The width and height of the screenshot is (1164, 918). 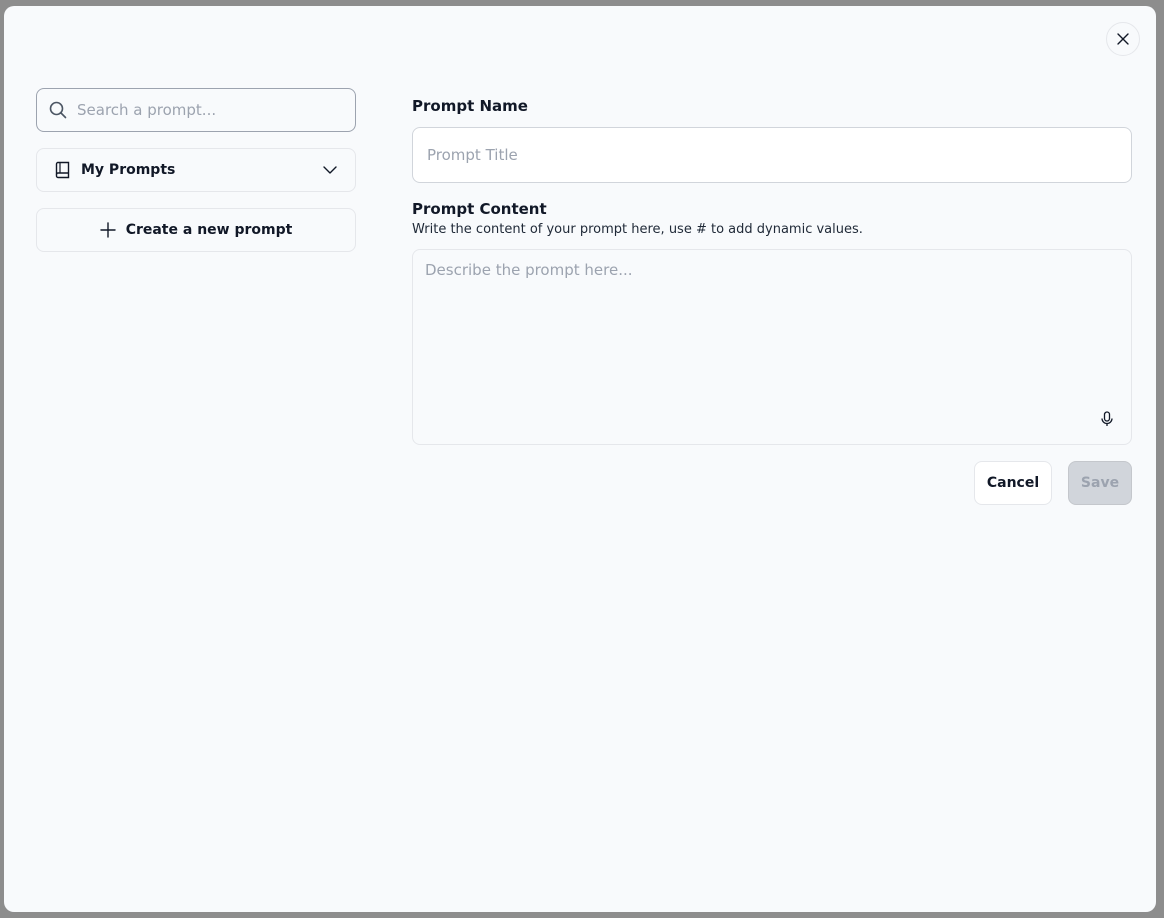 What do you see at coordinates (202, 110) in the screenshot?
I see `search-input` at bounding box center [202, 110].